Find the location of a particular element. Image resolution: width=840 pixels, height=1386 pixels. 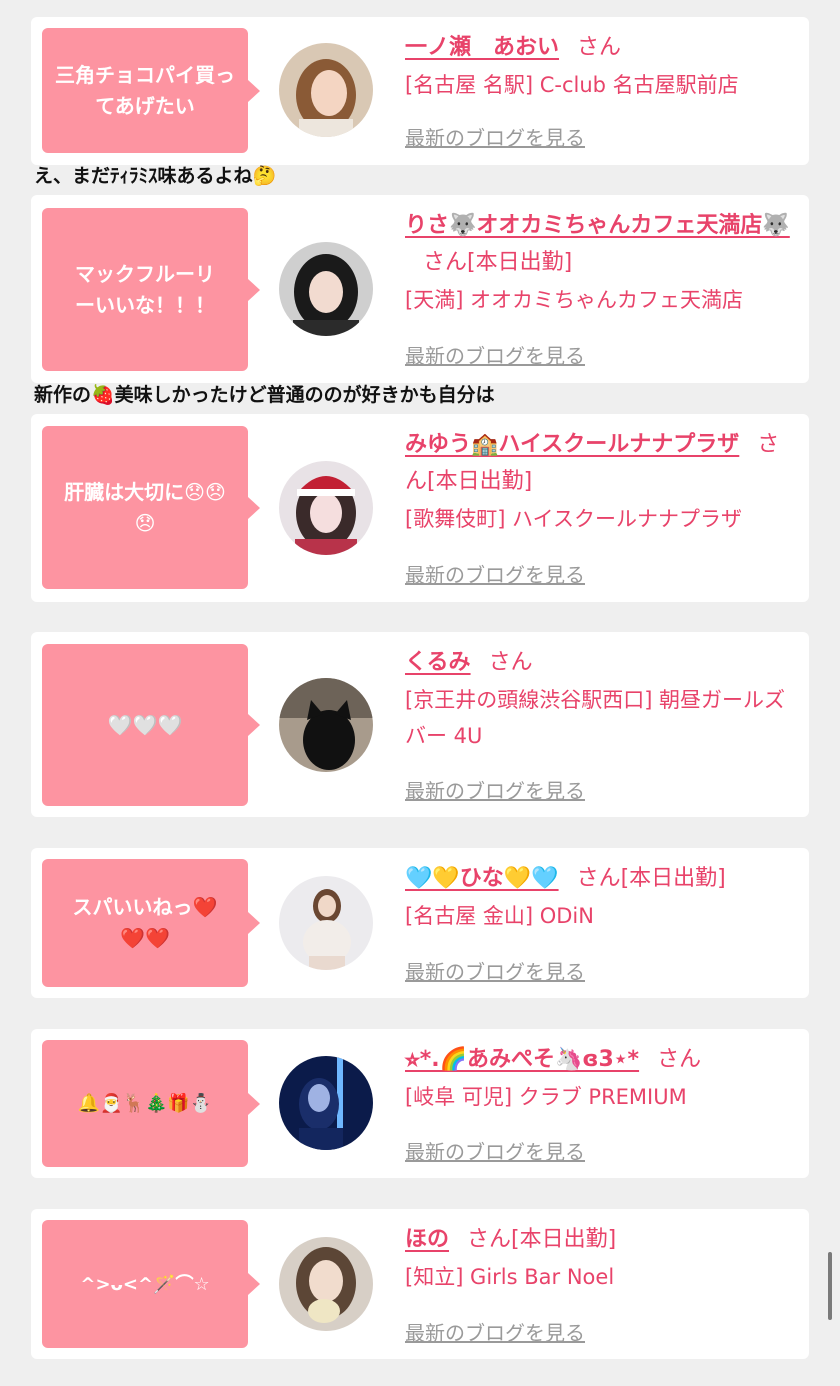

message-text: ^>ᴗ<^🪄⌒☆ is located at coordinates (145, 1284).